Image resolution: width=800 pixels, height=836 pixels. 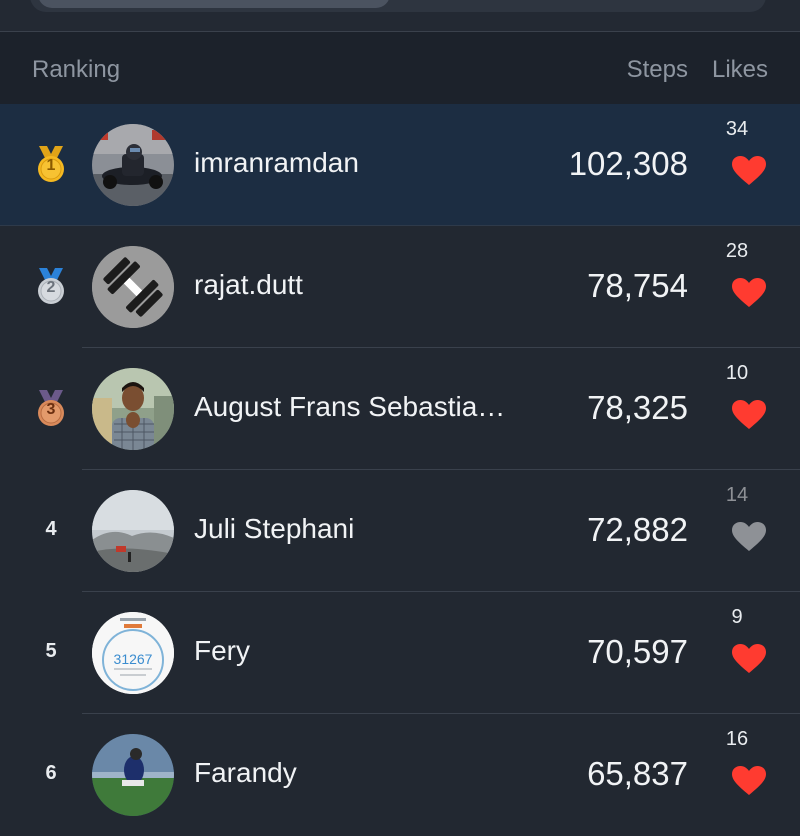 What do you see at coordinates (51, 165) in the screenshot?
I see `rank-number: 1` at bounding box center [51, 165].